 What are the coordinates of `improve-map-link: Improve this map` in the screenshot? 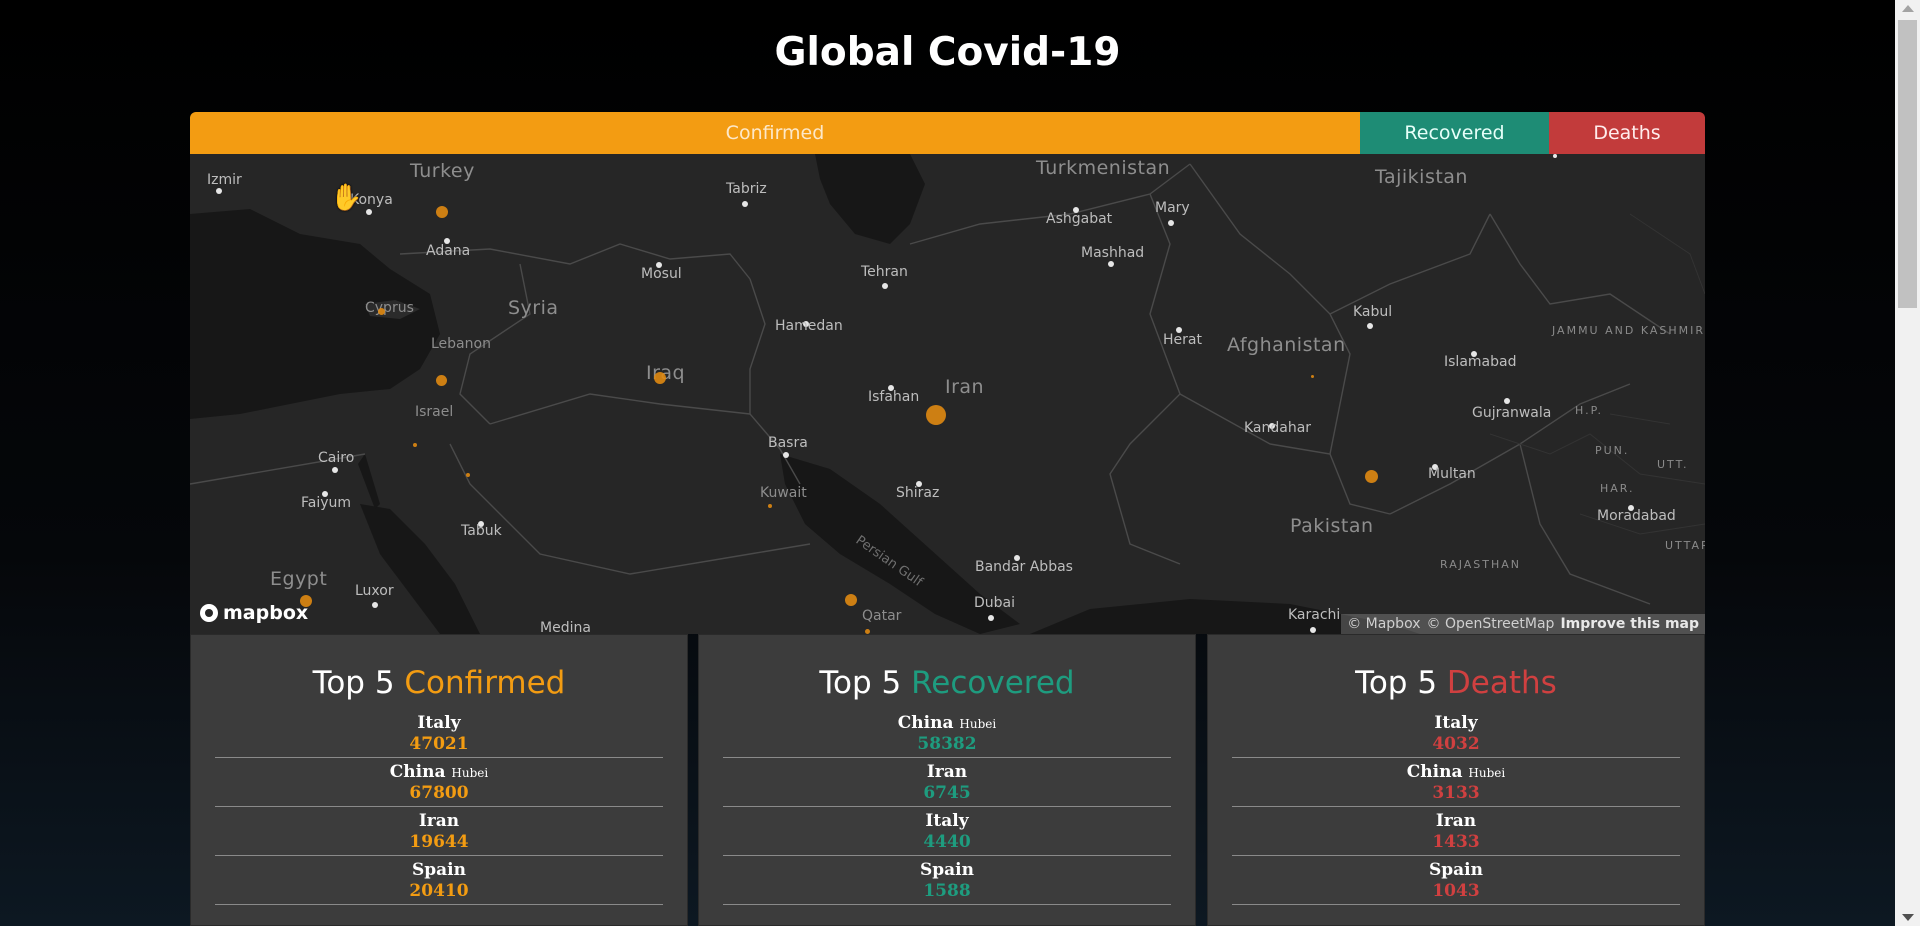 It's located at (1629, 624).